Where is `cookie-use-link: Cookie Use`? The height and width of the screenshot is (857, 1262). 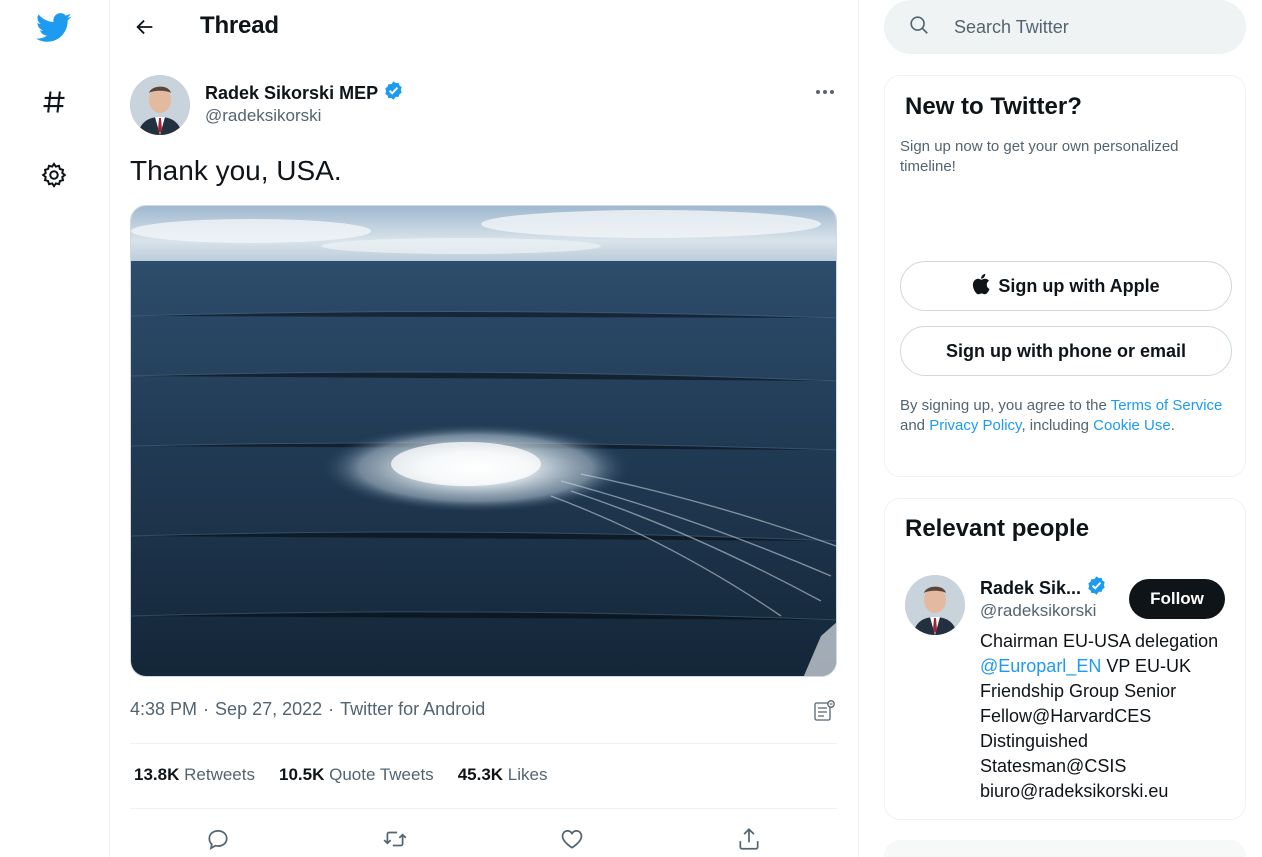
cookie-use-link: Cookie Use is located at coordinates (1132, 425).